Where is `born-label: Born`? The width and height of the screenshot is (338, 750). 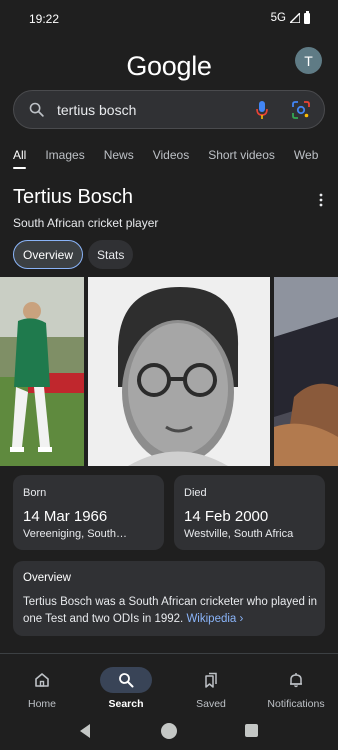 born-label: Born is located at coordinates (35, 493).